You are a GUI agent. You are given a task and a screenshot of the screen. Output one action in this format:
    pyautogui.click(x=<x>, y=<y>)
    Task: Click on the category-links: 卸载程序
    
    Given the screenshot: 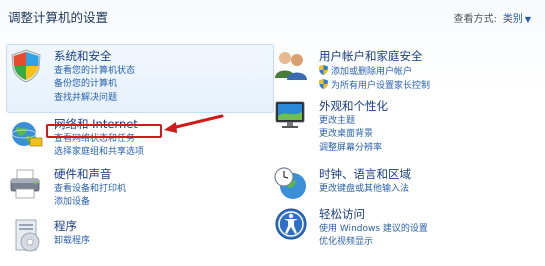 What is the action you would take?
    pyautogui.click(x=72, y=241)
    